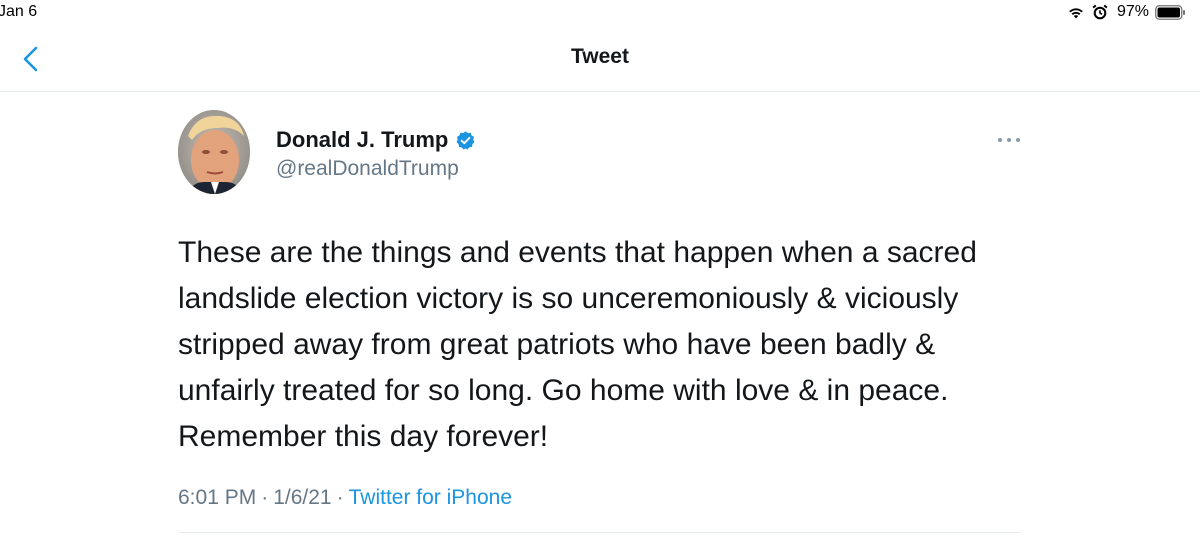  I want to click on status-indicators: 97%, so click(1126, 12).